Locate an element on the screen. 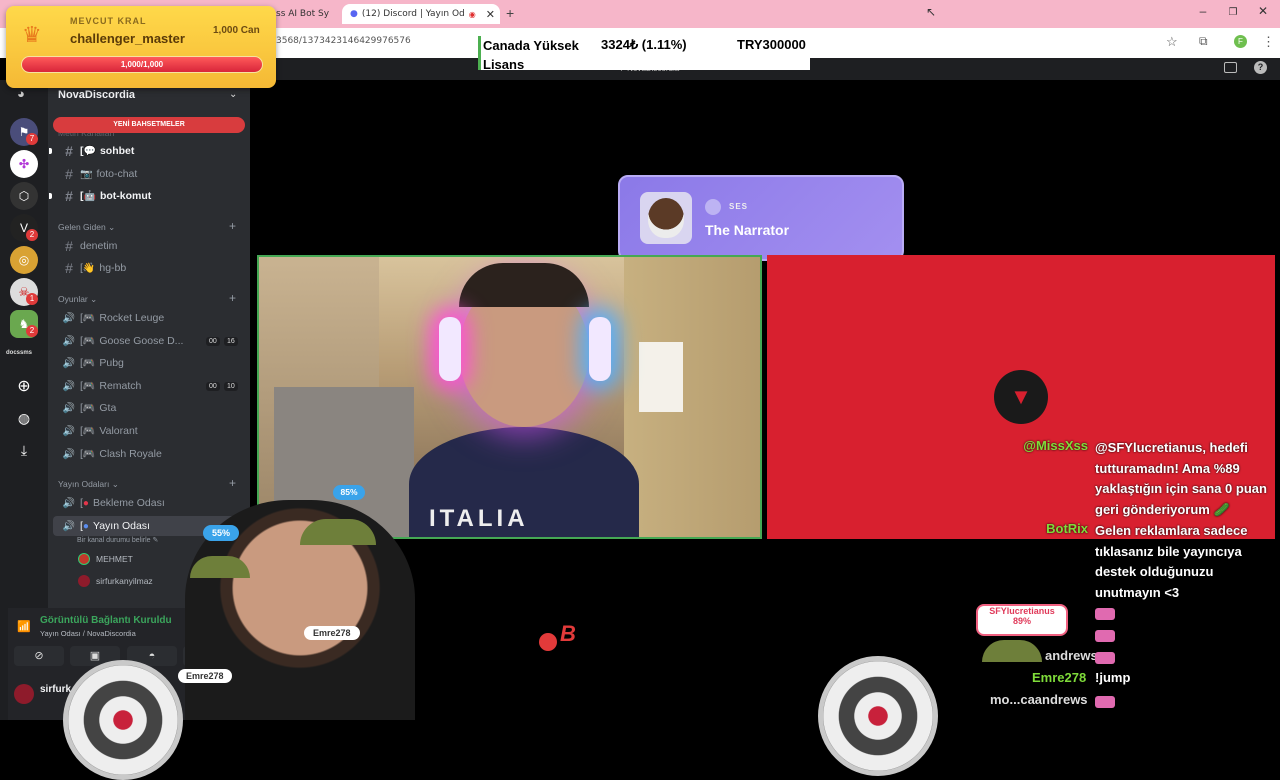 The image size is (1280, 780). server-name: NovaDiscordia is located at coordinates (96, 95).